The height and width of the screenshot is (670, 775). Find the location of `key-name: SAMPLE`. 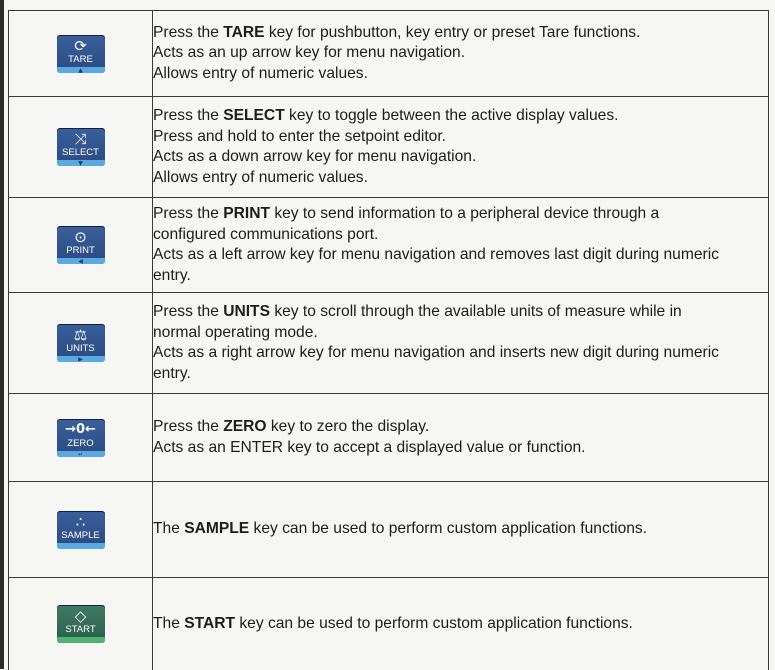

key-name: SAMPLE is located at coordinates (217, 529).